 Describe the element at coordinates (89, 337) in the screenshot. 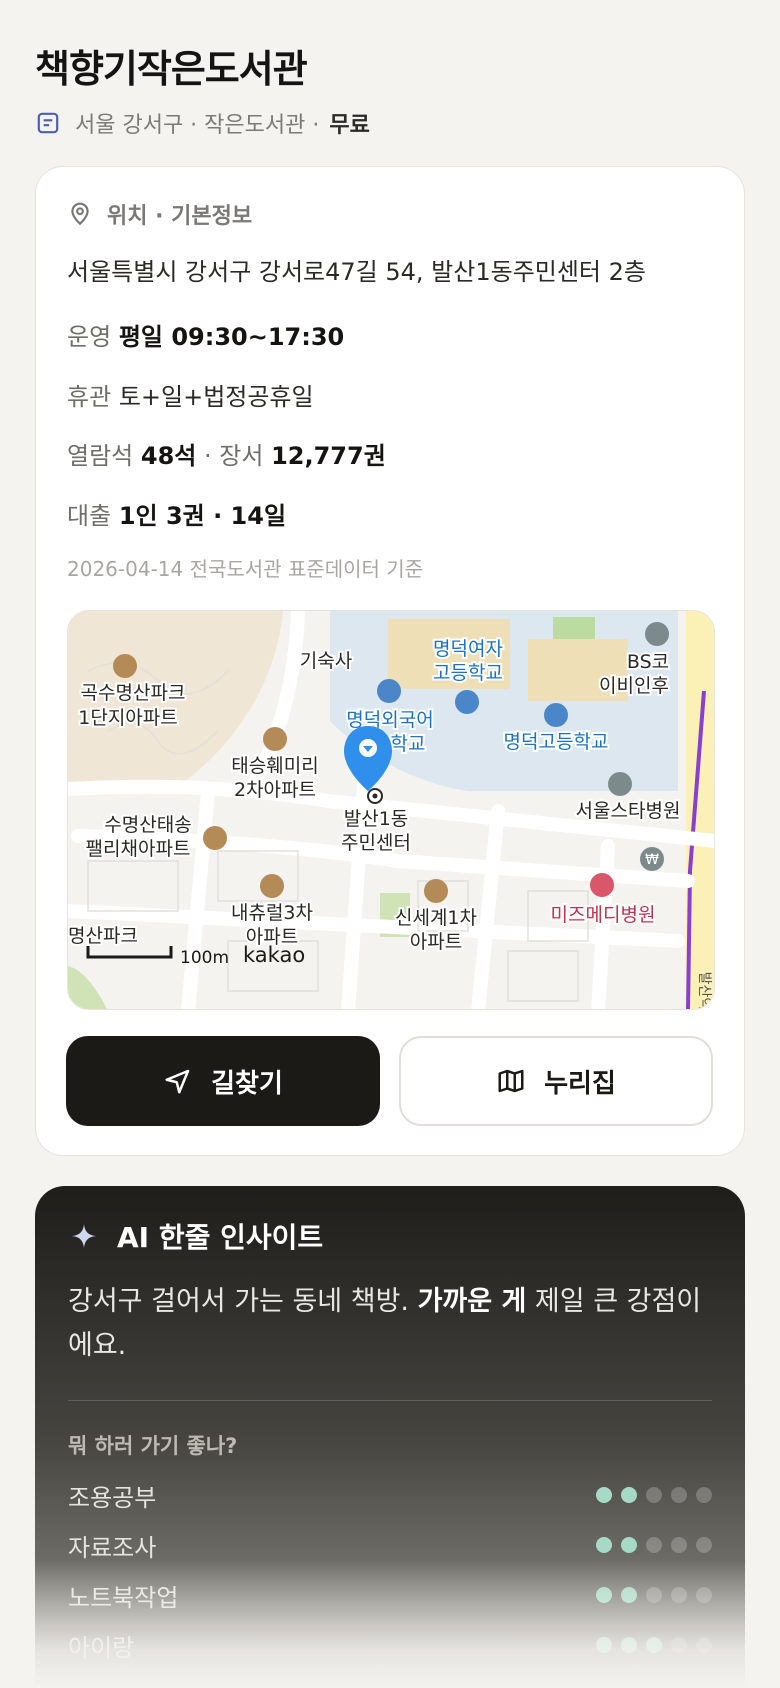

I see `hours-label: 운영` at that location.